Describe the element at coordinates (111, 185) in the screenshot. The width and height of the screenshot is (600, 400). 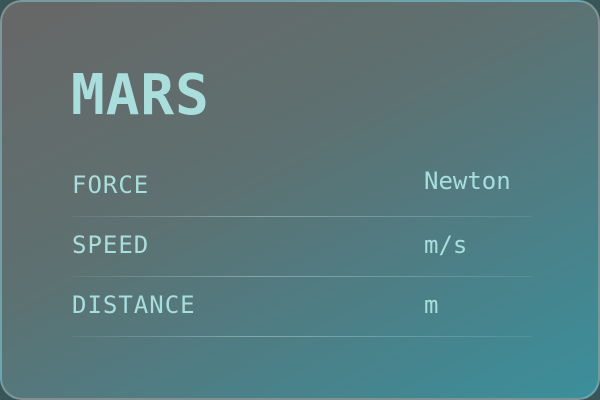
I see `force-label: FORCE` at that location.